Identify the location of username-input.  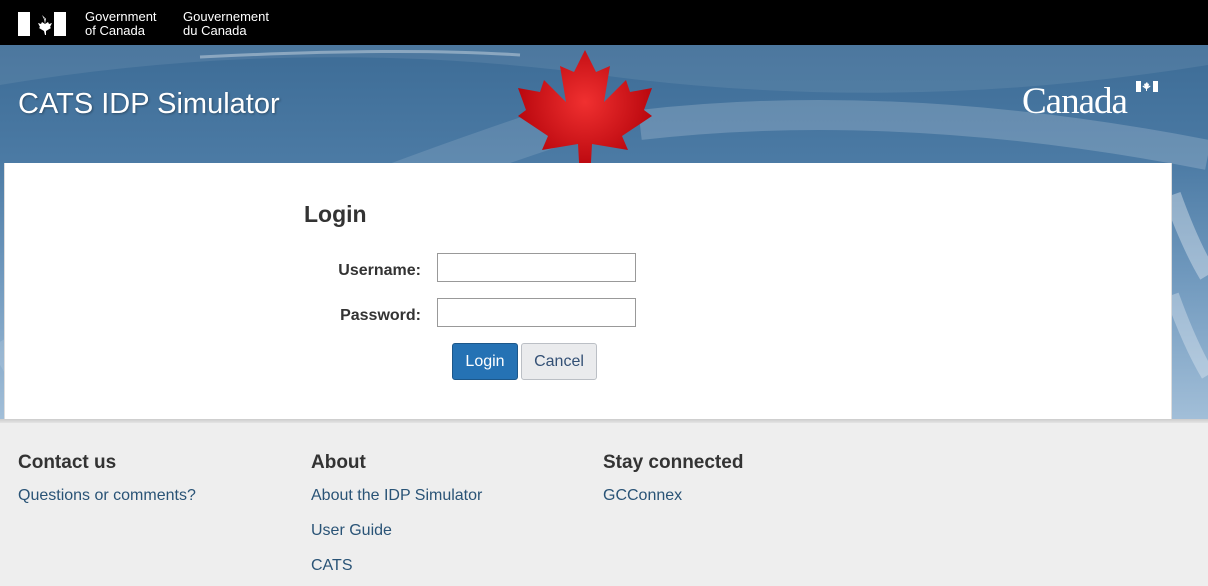
(536, 267).